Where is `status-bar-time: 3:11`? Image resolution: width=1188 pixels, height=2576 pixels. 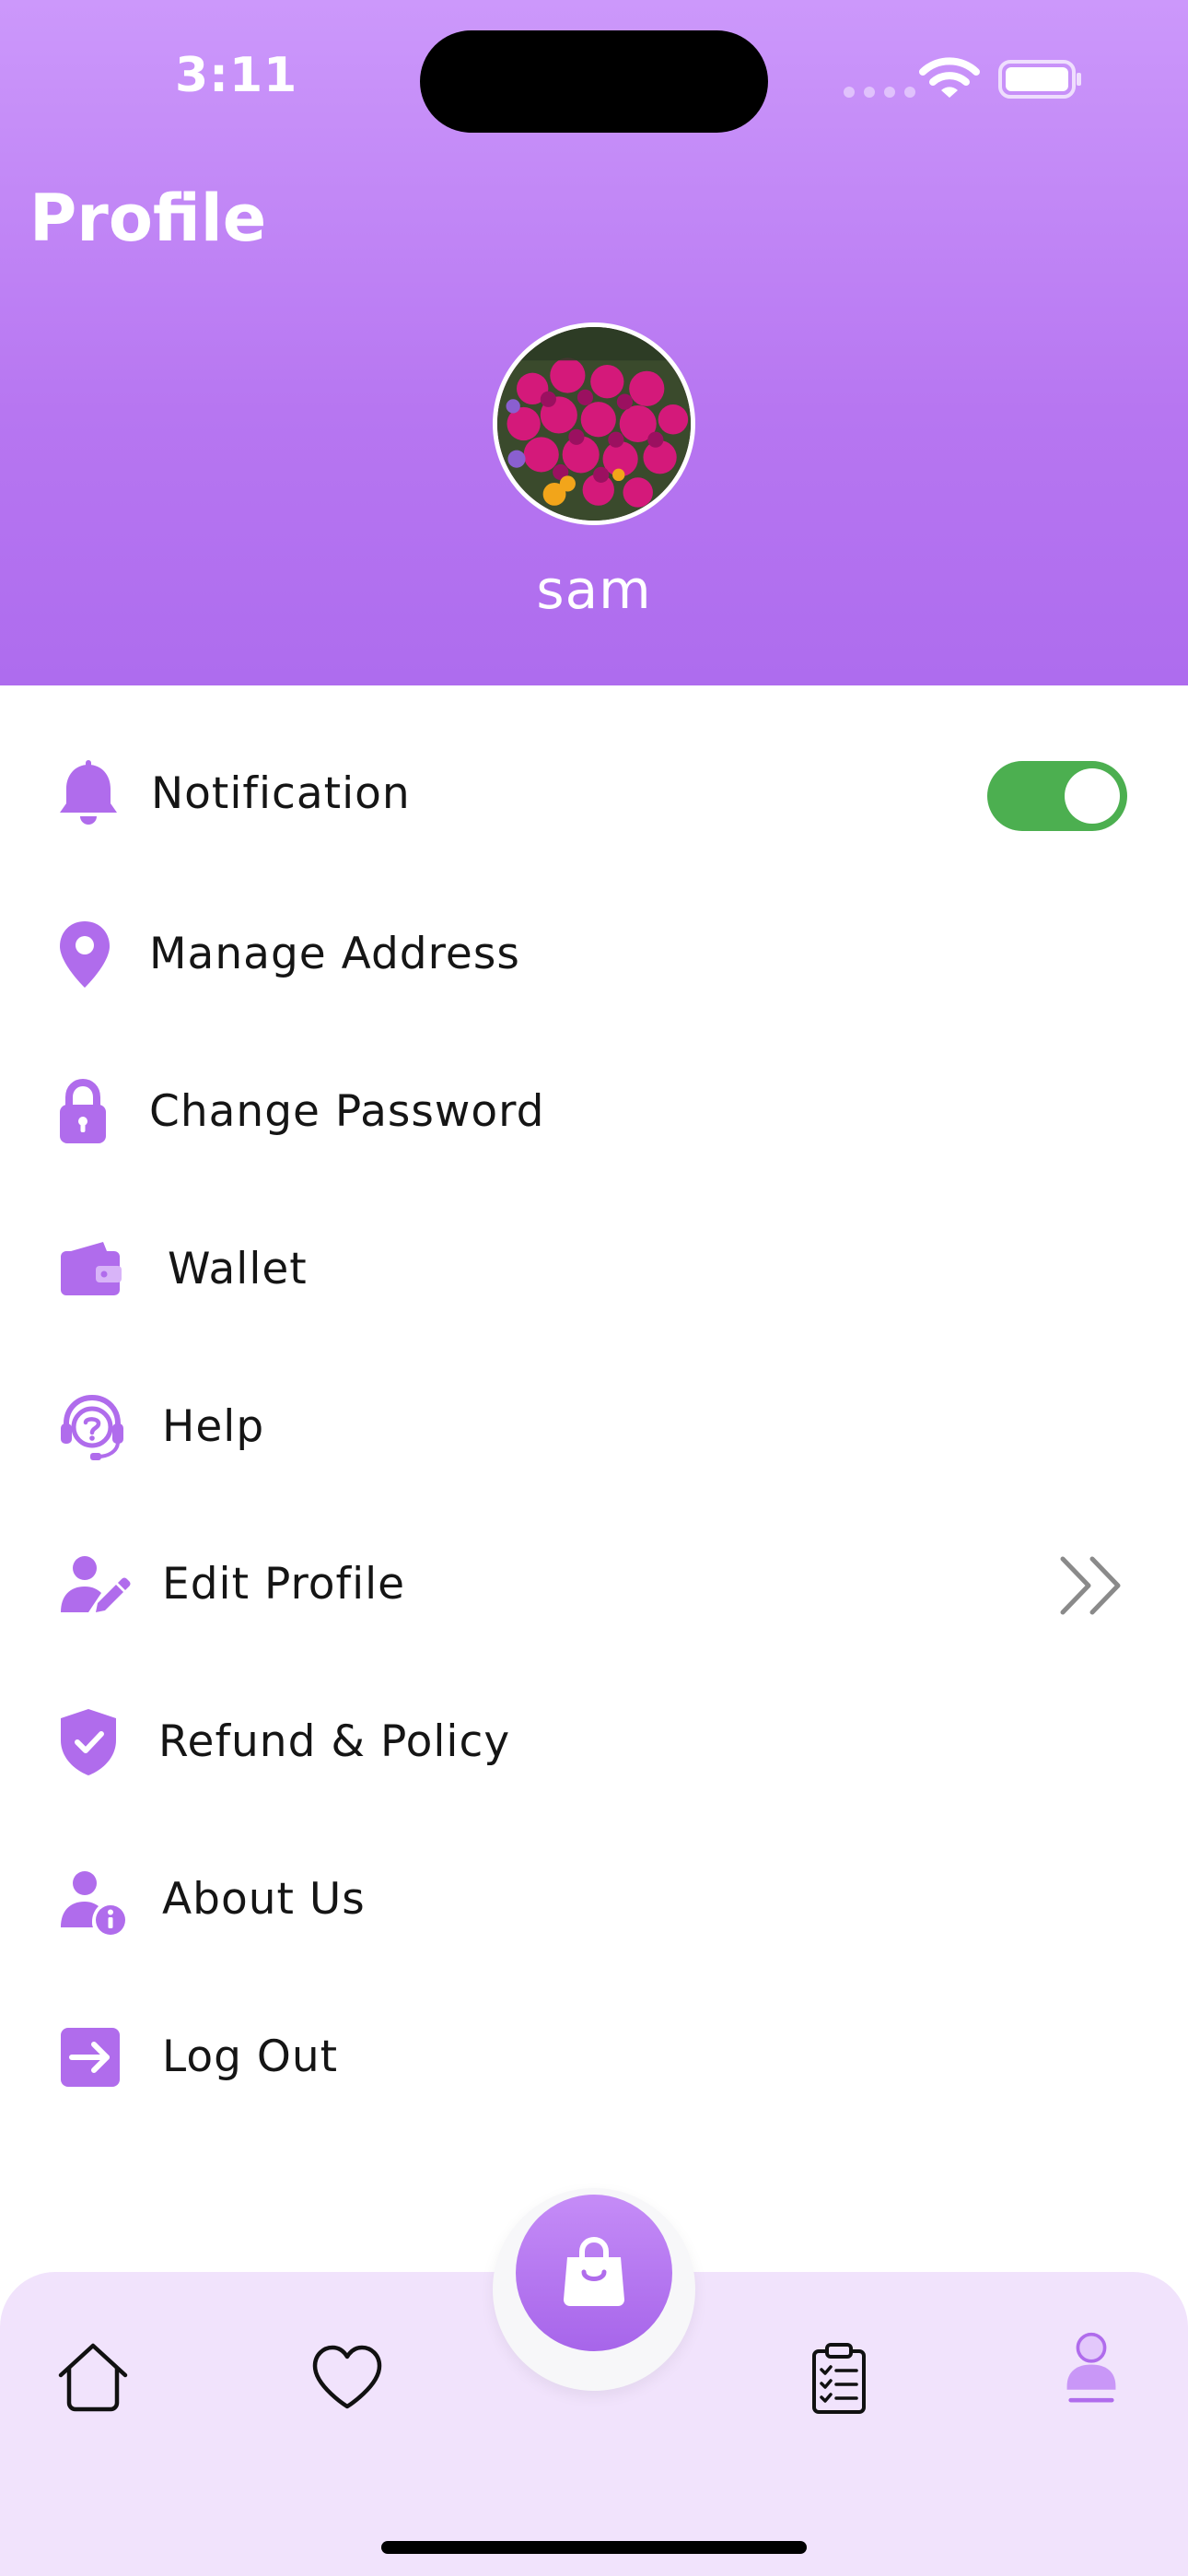 status-bar-time: 3:11 is located at coordinates (236, 75).